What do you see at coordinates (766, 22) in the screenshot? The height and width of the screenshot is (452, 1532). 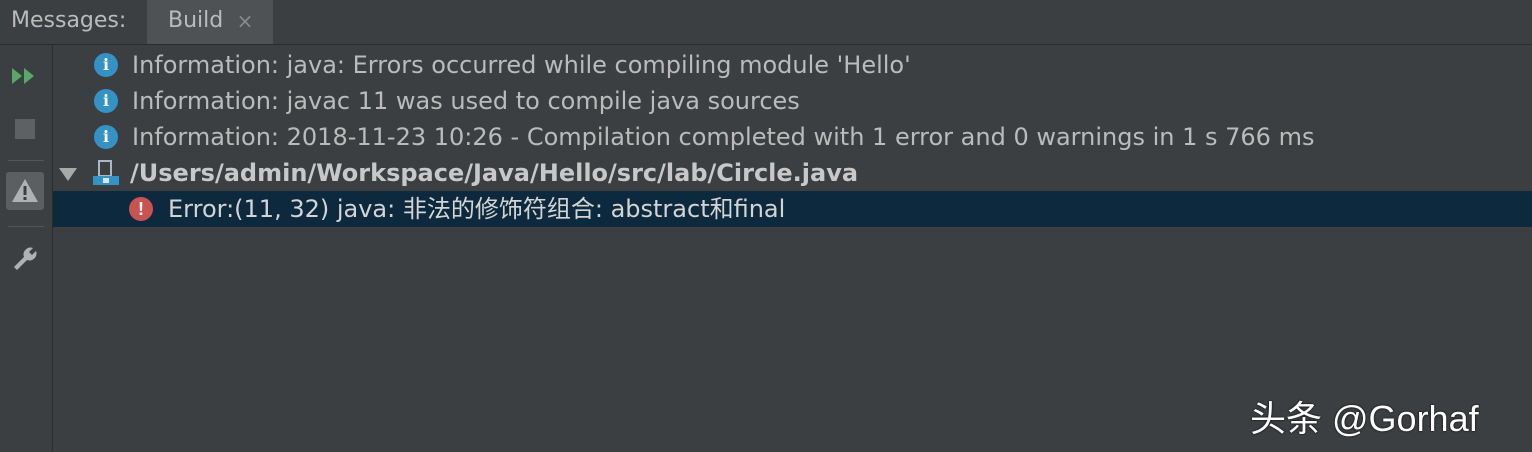 I see `tool-window-header: Messages: Build ×` at bounding box center [766, 22].